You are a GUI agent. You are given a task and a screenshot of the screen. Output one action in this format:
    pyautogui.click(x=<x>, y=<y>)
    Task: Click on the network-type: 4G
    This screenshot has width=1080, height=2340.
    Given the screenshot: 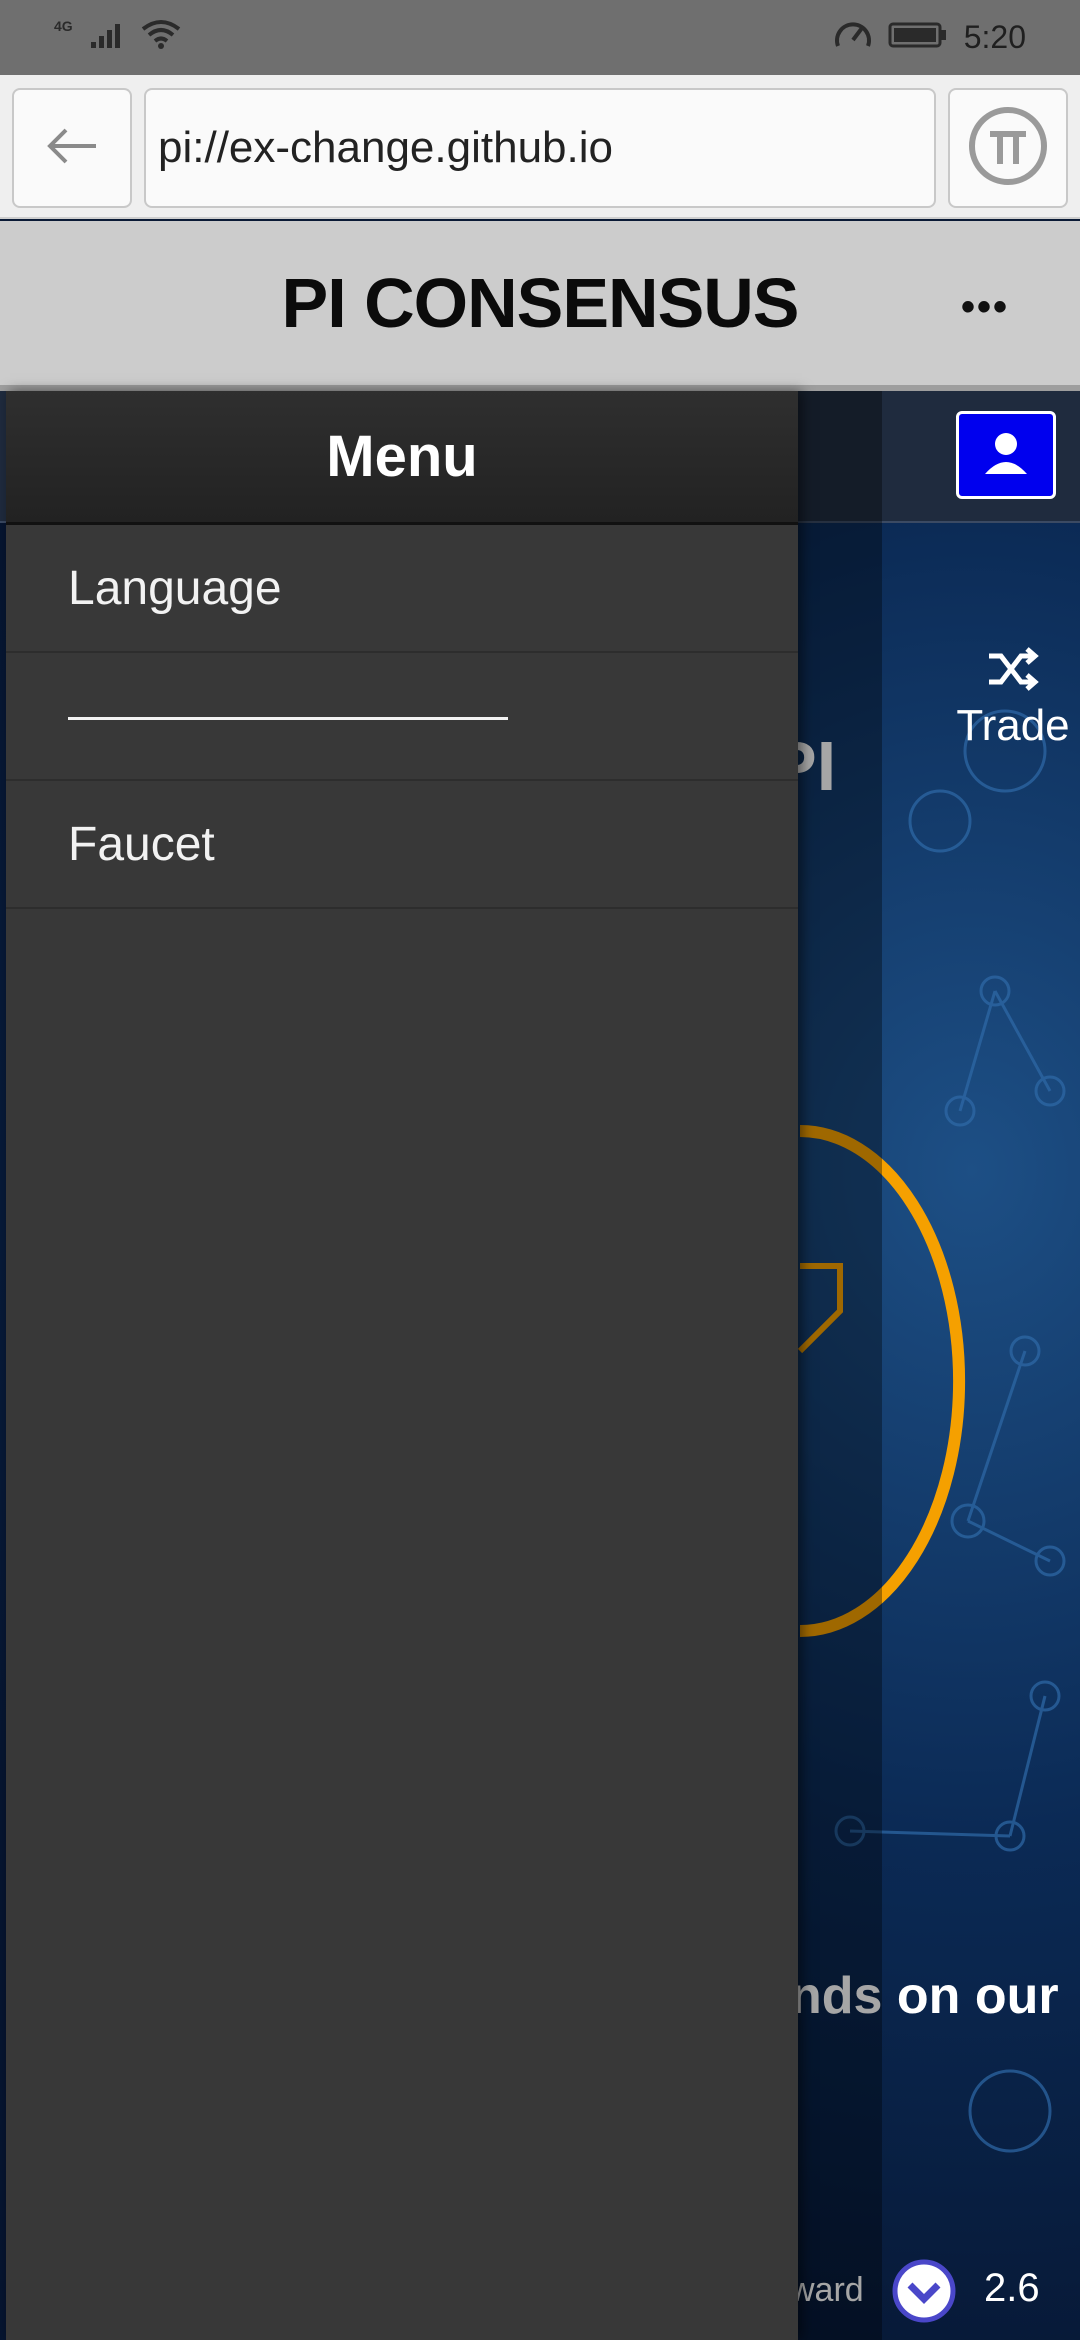 What is the action you would take?
    pyautogui.click(x=63, y=25)
    